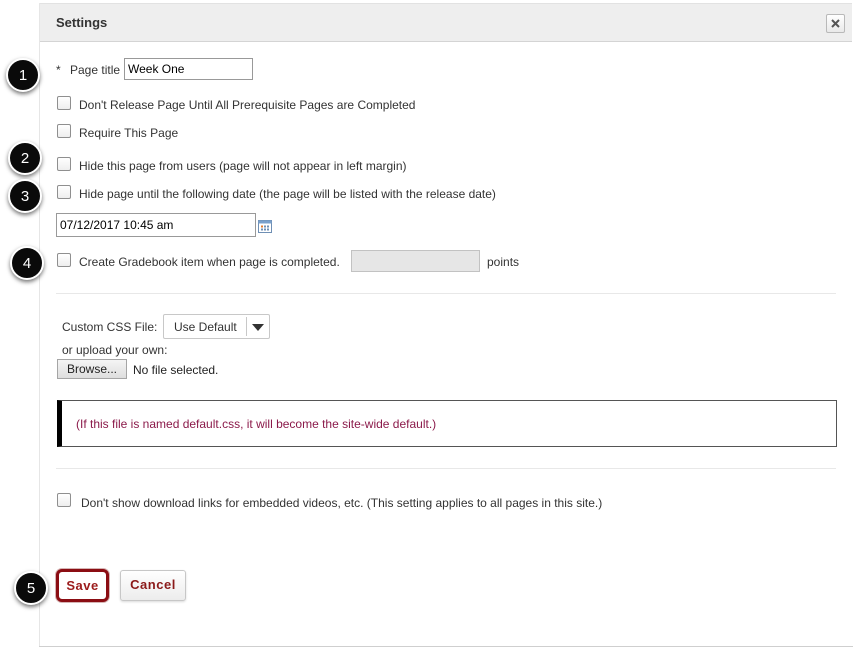 The image size is (853, 648). What do you see at coordinates (153, 585) in the screenshot?
I see `cancel-button: Cancel` at bounding box center [153, 585].